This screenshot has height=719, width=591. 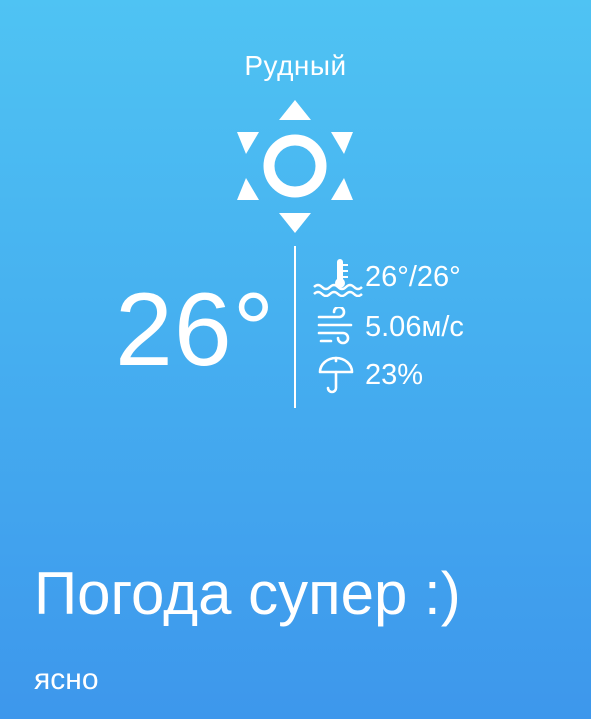 I want to click on weather-headline: Погода супер :), so click(x=247, y=593).